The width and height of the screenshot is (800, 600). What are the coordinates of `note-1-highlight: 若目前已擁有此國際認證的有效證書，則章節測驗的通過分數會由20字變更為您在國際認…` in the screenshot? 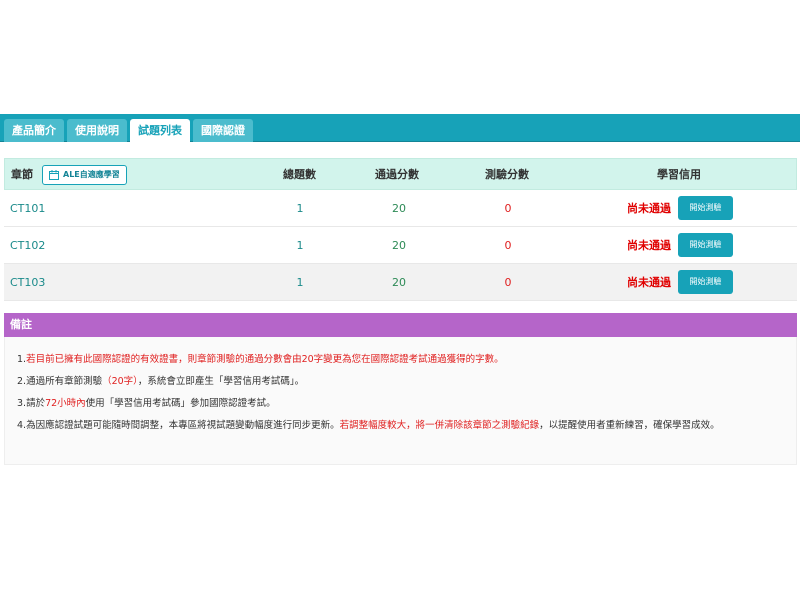 It's located at (265, 359).